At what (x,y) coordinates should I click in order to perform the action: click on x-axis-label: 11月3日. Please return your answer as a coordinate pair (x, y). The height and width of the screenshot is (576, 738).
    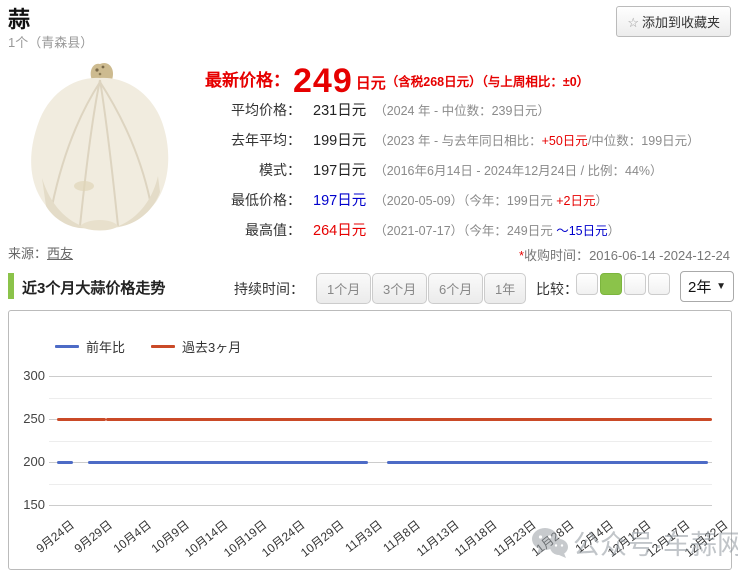
    Looking at the image, I should click on (363, 536).